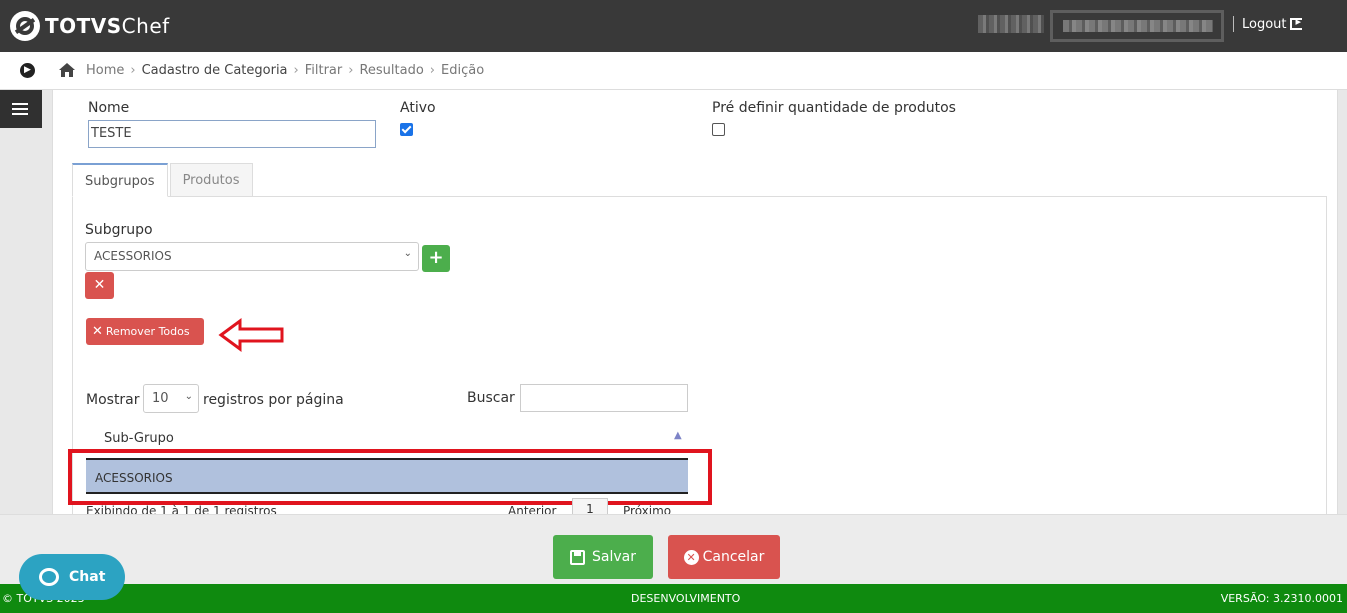 The image size is (1347, 613). What do you see at coordinates (604, 398) in the screenshot?
I see `search-input` at bounding box center [604, 398].